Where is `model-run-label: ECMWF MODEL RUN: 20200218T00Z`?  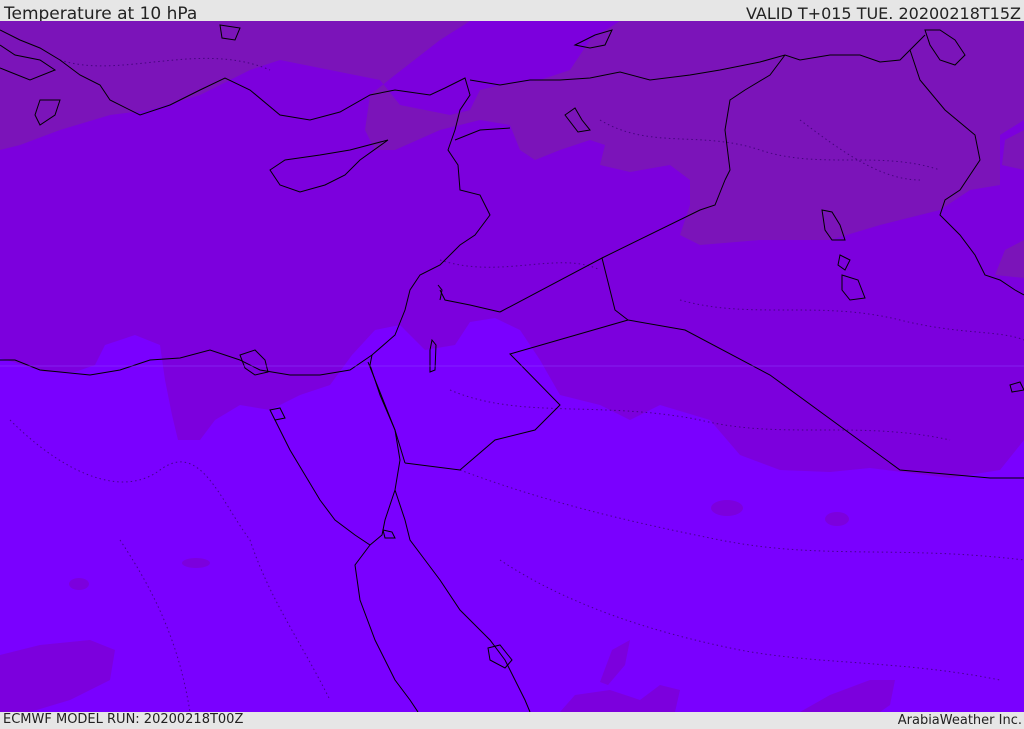
model-run-label: ECMWF MODEL RUN: 20200218T00Z is located at coordinates (123, 719).